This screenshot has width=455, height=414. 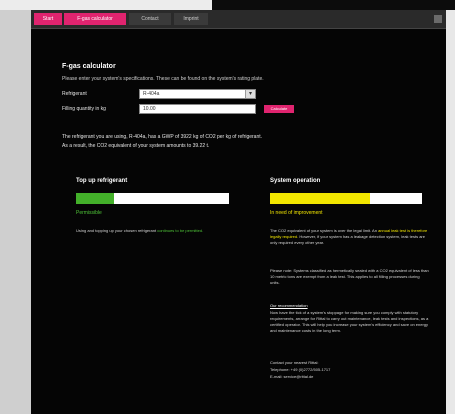 I want to click on topup-heading: Top up refrigerant, so click(x=102, y=181).